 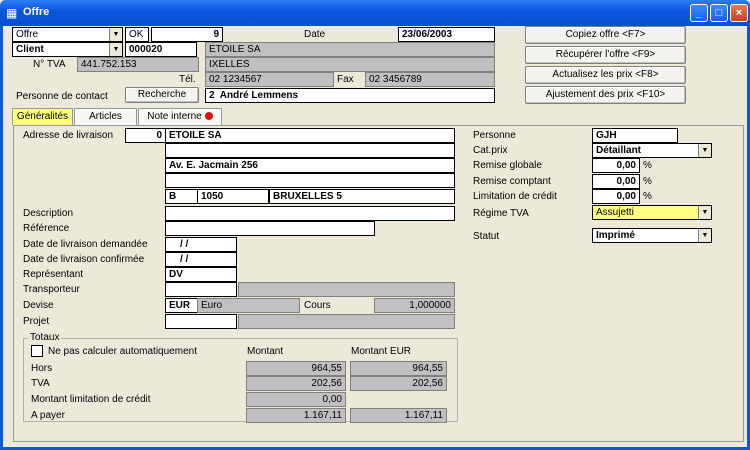 What do you see at coordinates (181, 196) in the screenshot?
I see `delivery-country-field: B` at bounding box center [181, 196].